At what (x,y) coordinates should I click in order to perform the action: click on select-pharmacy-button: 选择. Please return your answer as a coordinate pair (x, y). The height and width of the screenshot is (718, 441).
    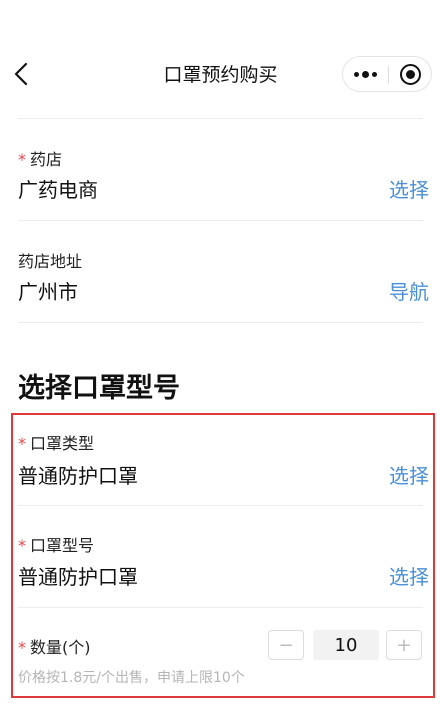
    Looking at the image, I should click on (409, 188).